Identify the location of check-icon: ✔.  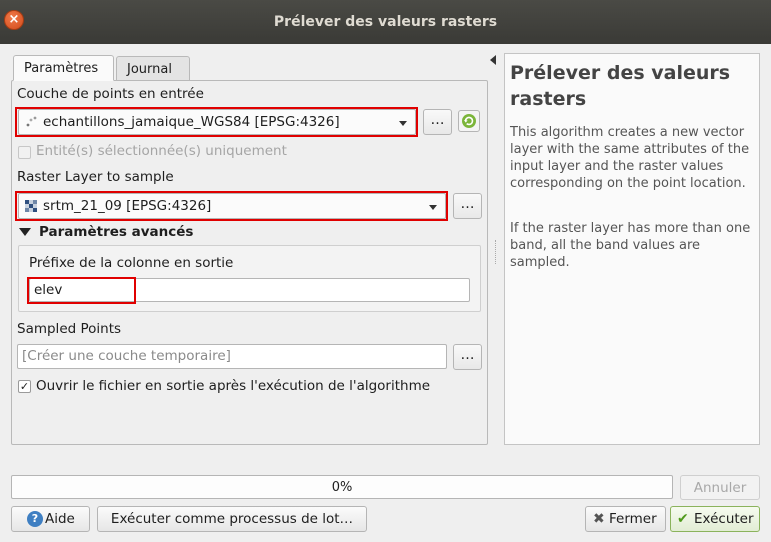
(683, 519).